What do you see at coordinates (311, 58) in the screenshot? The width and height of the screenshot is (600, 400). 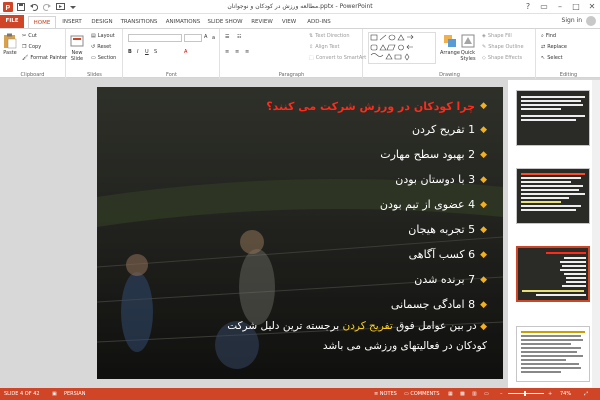 I see `smartart-icon: ⬚` at bounding box center [311, 58].